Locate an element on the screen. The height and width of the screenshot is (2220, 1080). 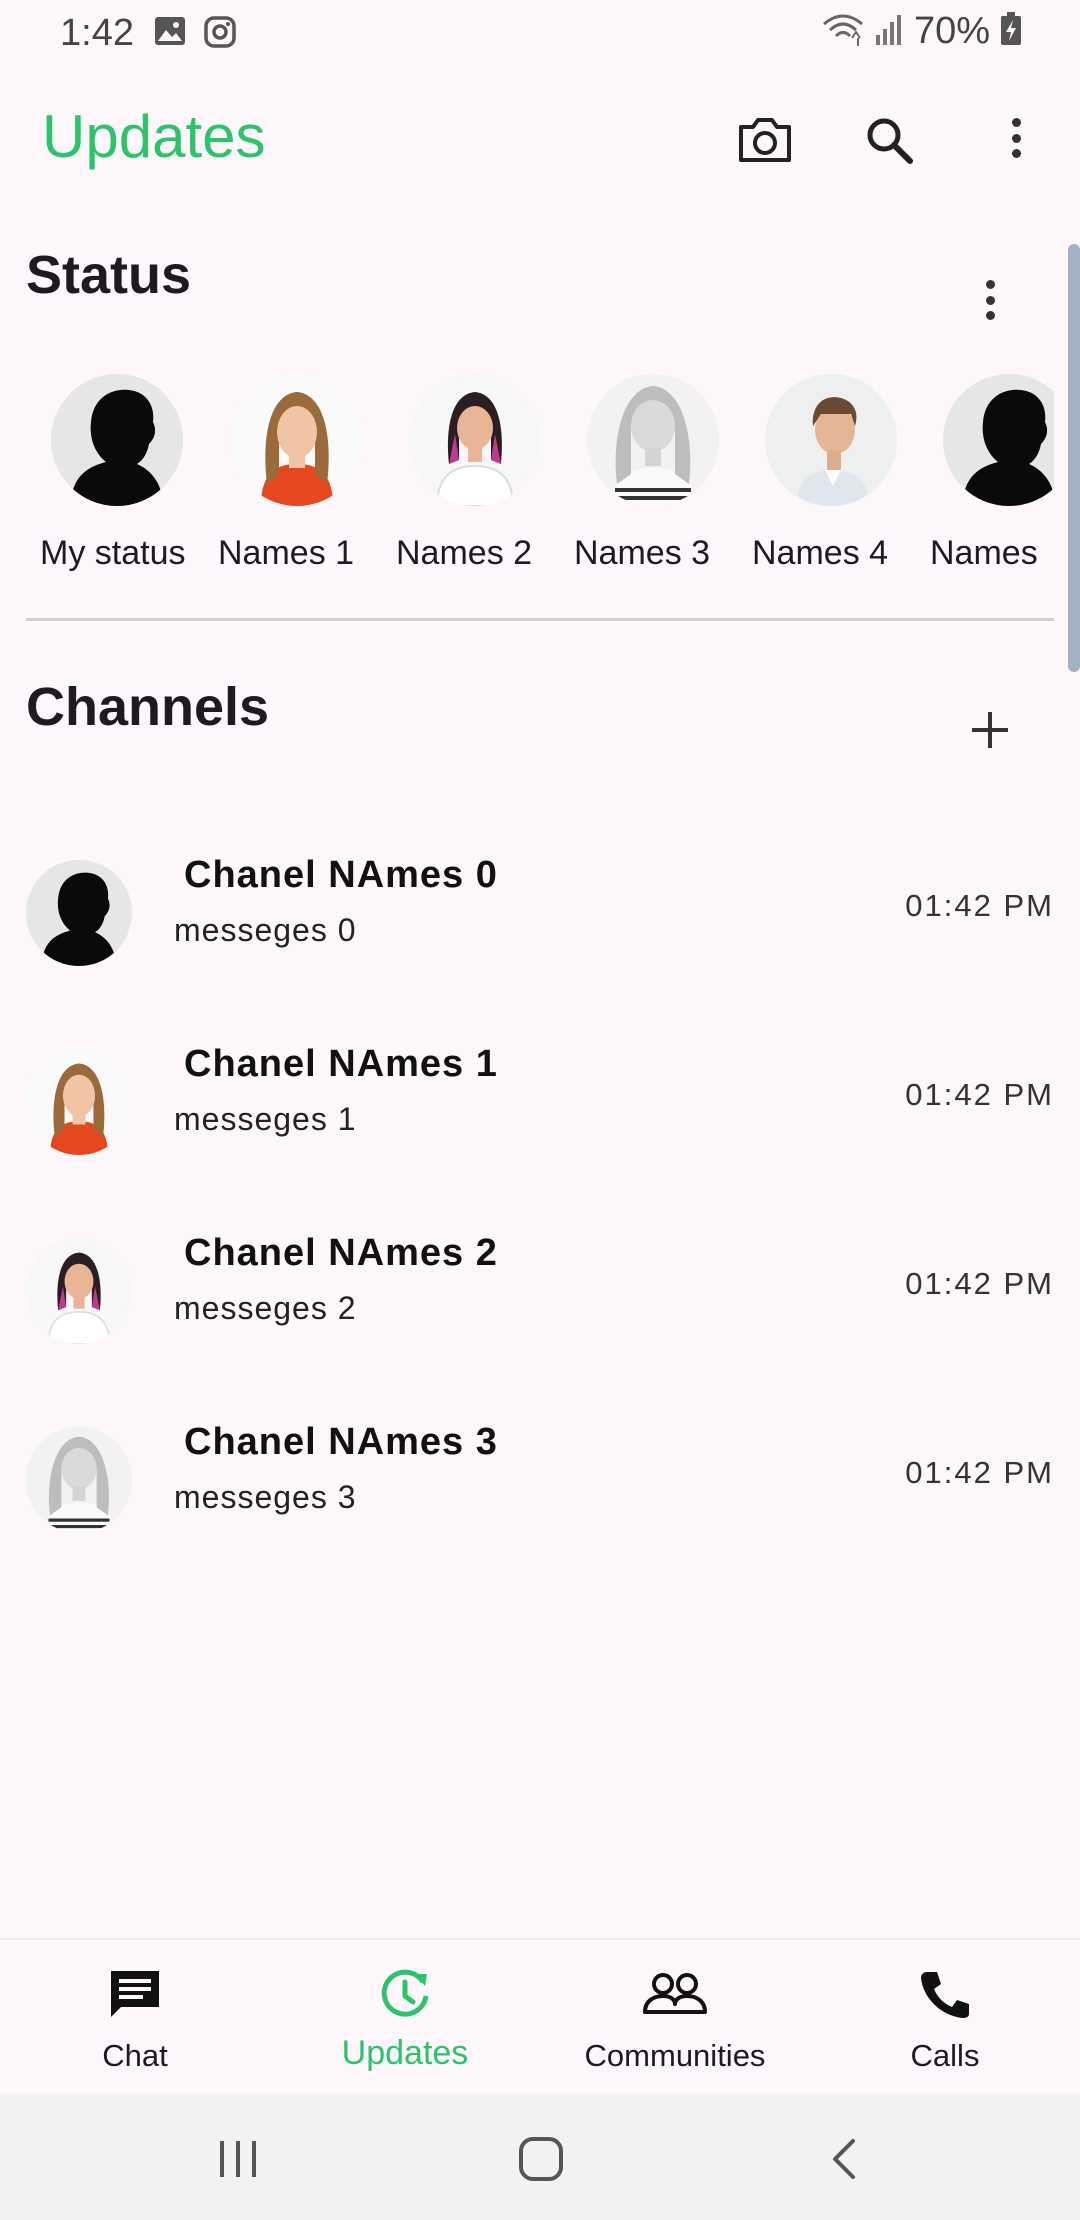
app-bar: Updates is located at coordinates (540, 138).